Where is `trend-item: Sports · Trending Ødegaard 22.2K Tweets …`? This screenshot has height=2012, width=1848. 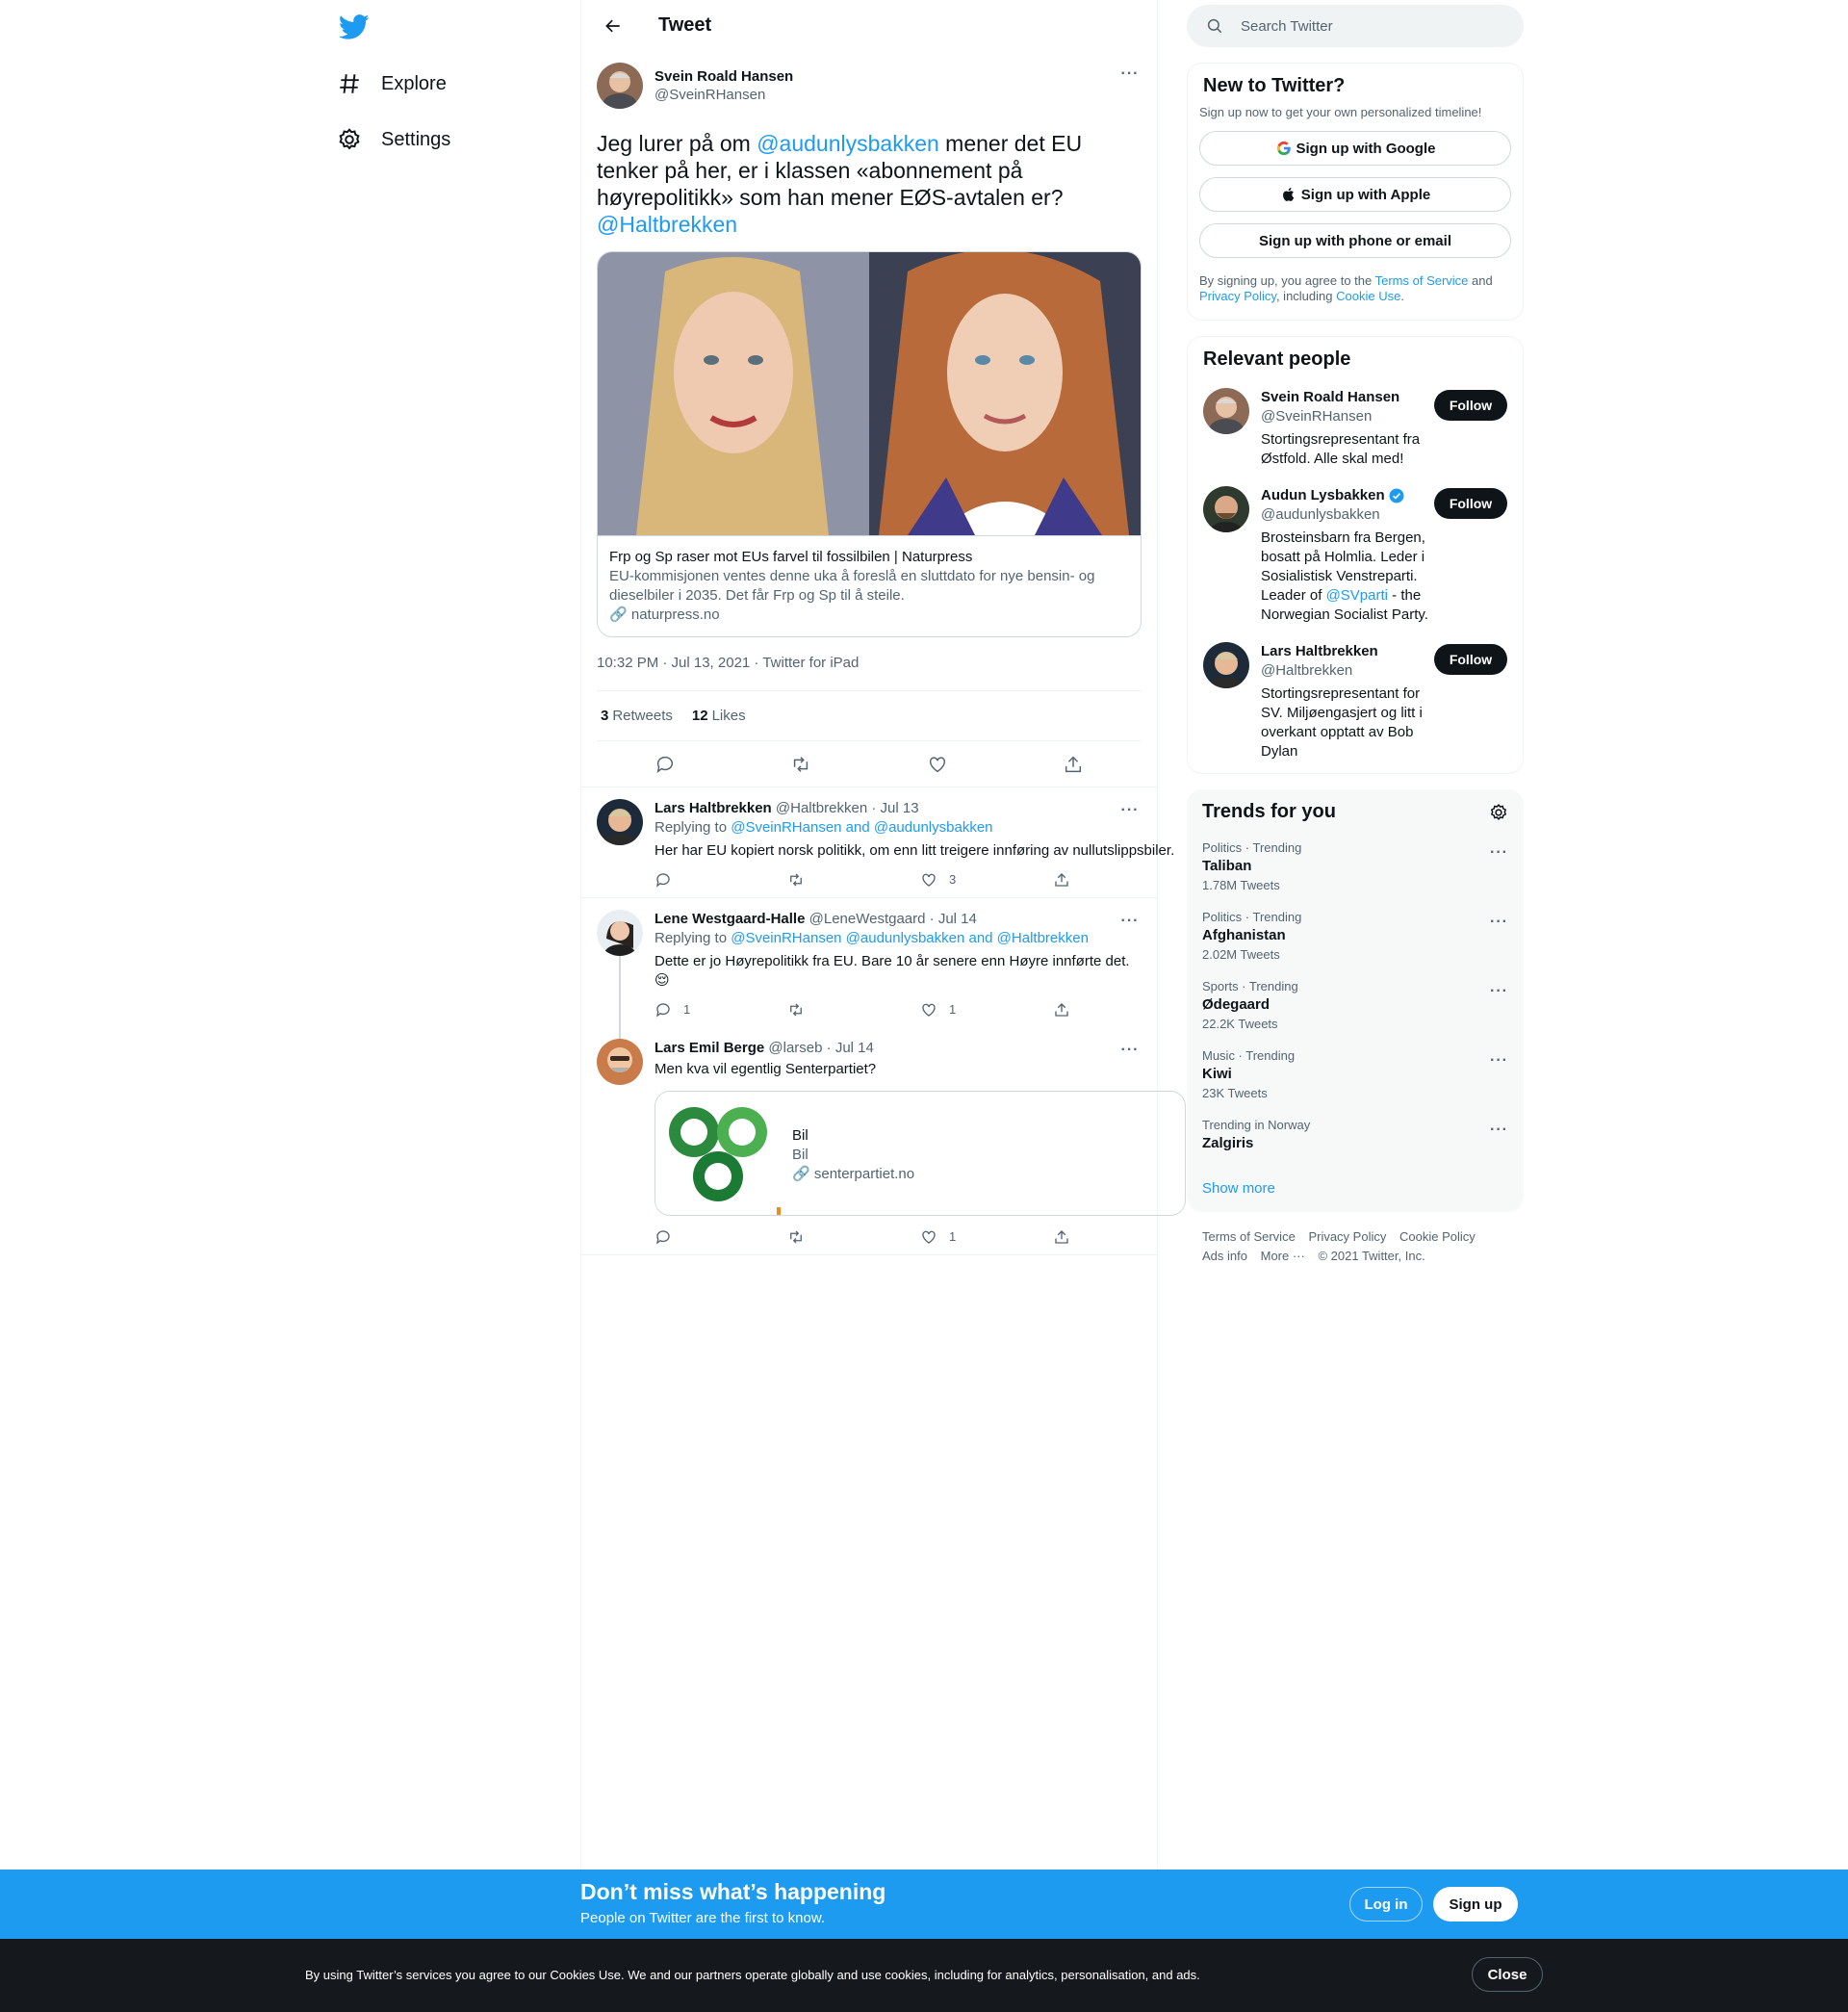 trend-item: Sports · Trending Ødegaard 22.2K Tweets … is located at coordinates (1355, 1005).